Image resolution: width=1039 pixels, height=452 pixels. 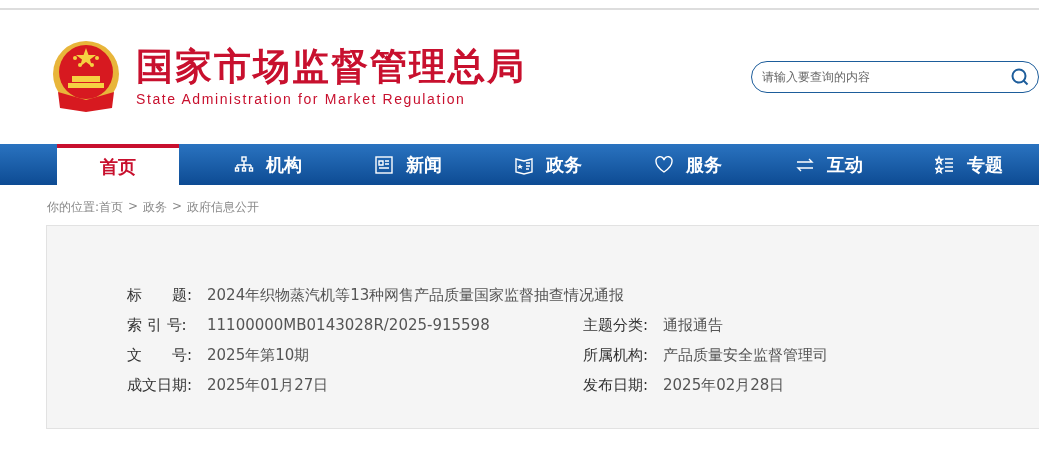 What do you see at coordinates (267, 164) in the screenshot?
I see `nav-tab: 机构` at bounding box center [267, 164].